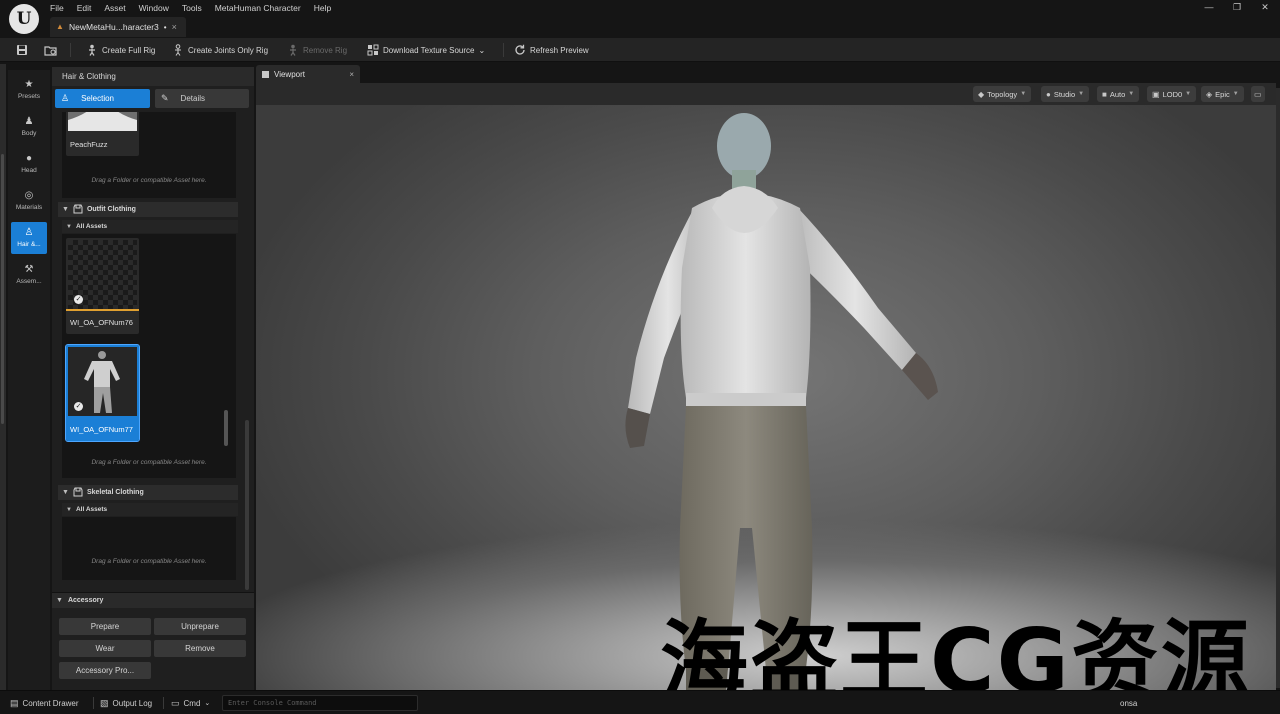 The height and width of the screenshot is (714, 1280). What do you see at coordinates (104, 702) in the screenshot?
I see `output-log-icon: ▧` at bounding box center [104, 702].